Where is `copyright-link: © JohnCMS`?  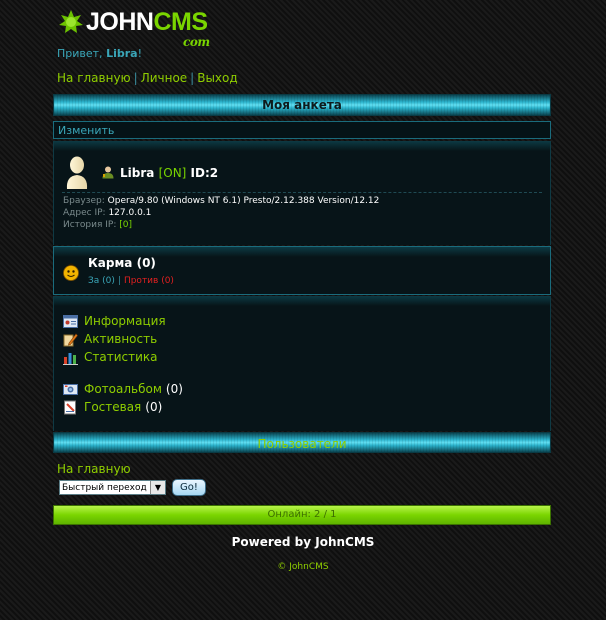 copyright-link: © JohnCMS is located at coordinates (303, 567).